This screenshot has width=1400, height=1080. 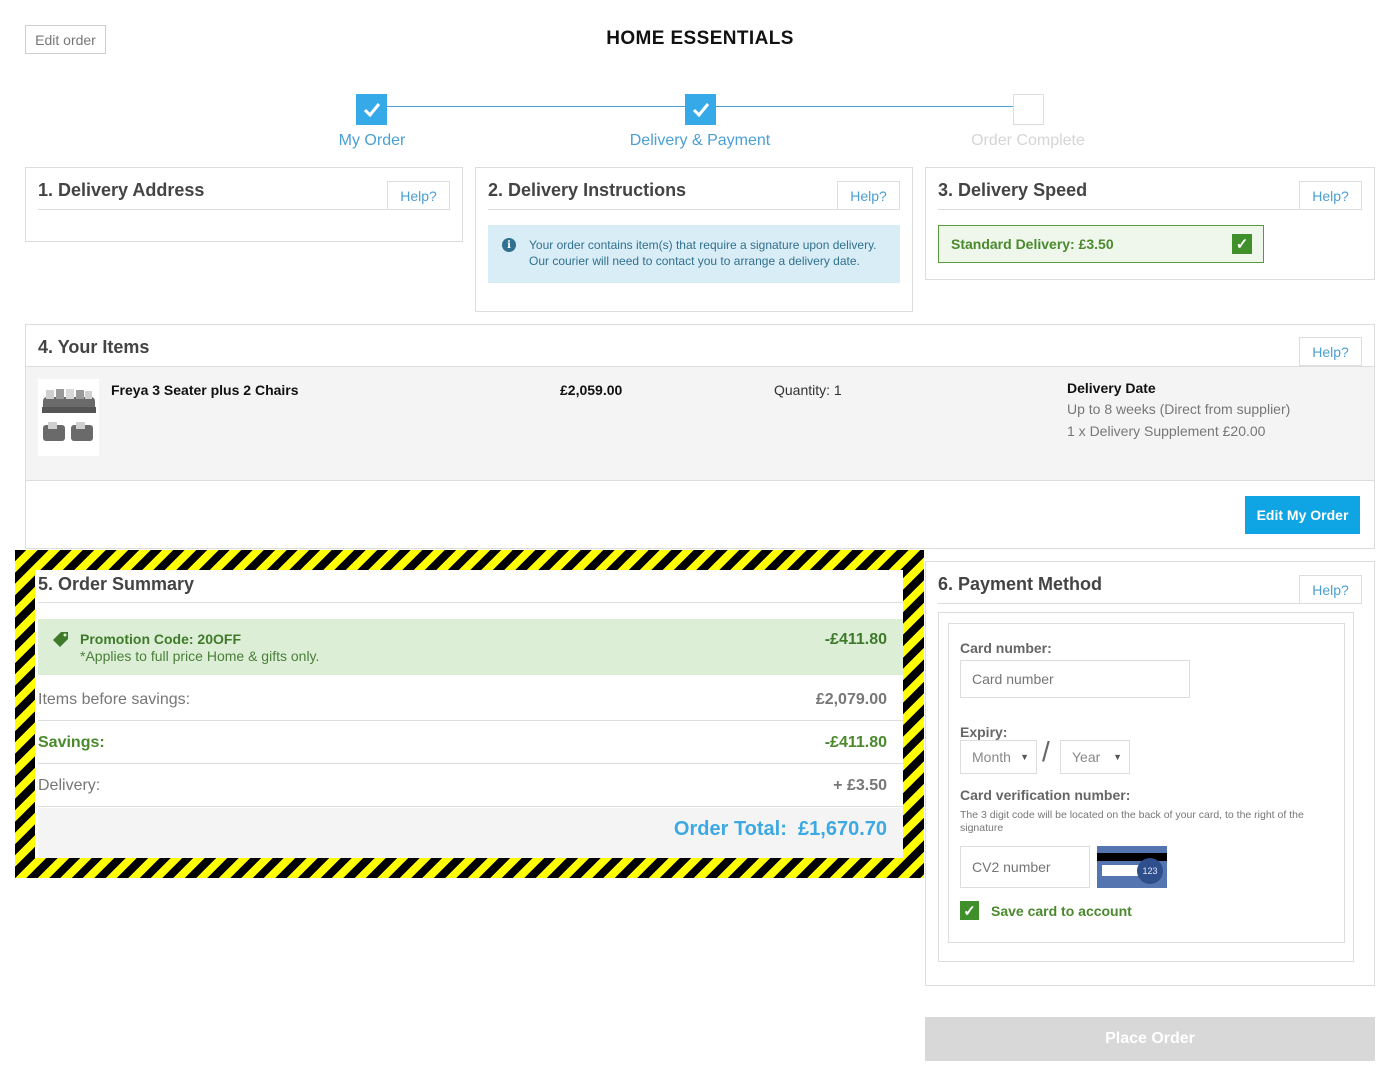 What do you see at coordinates (1132, 867) in the screenshot?
I see `cvv-card-icon: 123` at bounding box center [1132, 867].